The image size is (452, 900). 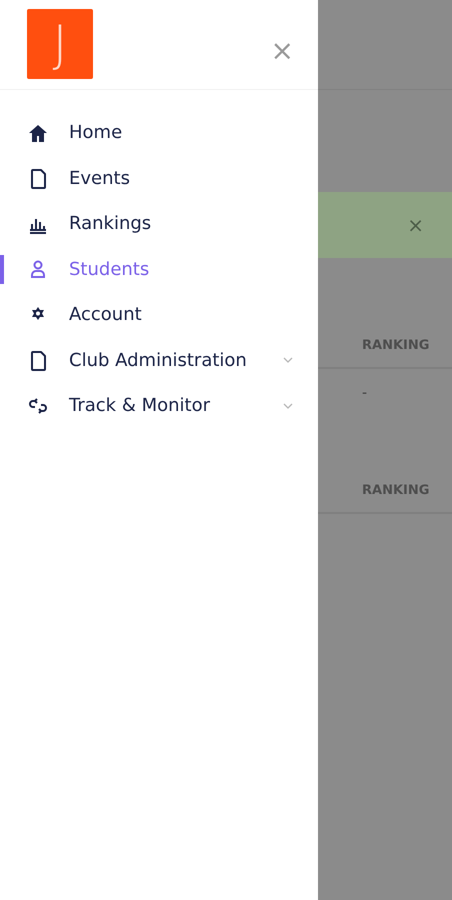 I want to click on menu-item: Rankings, so click(x=159, y=223).